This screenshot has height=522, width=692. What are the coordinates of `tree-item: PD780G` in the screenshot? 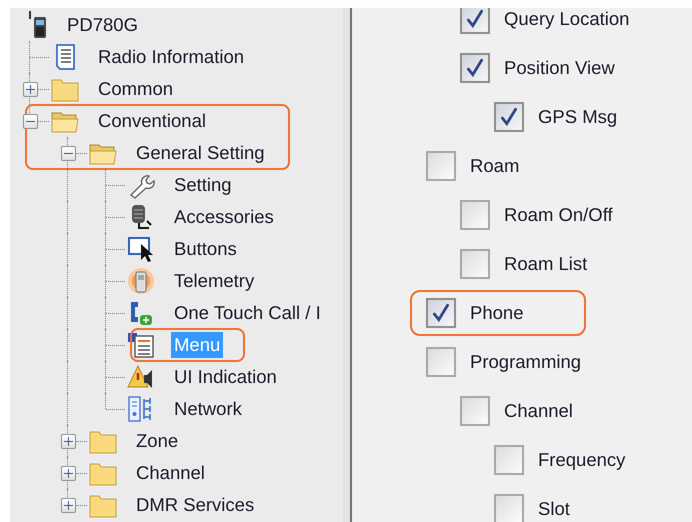 It's located at (102, 25).